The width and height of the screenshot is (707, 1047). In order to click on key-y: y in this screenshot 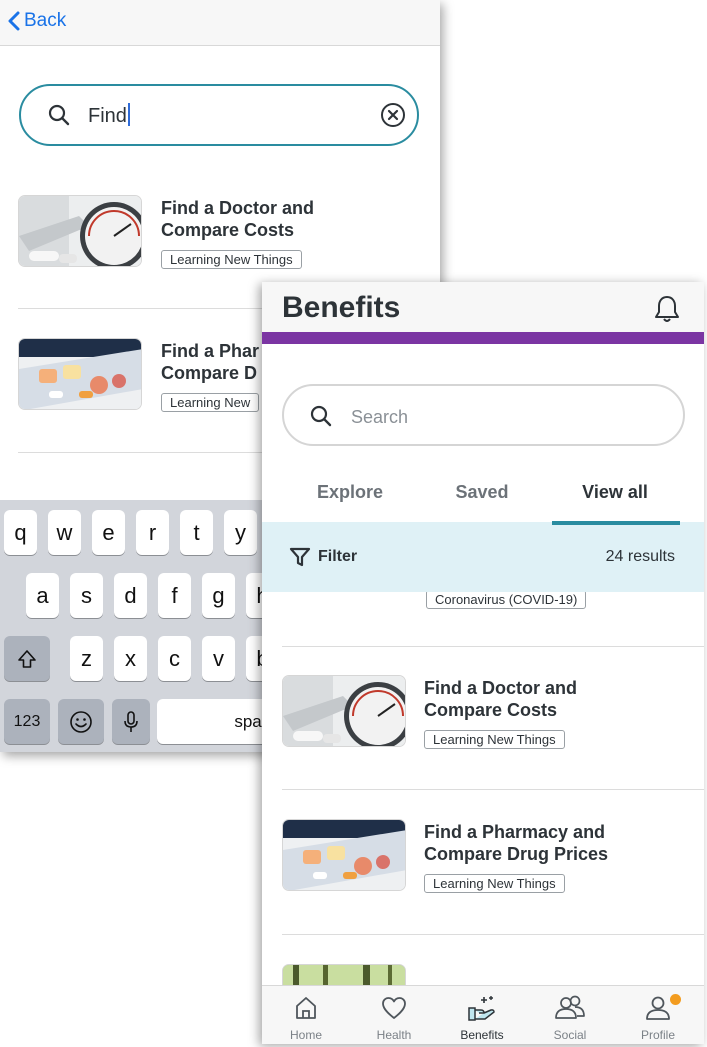, I will do `click(240, 532)`.